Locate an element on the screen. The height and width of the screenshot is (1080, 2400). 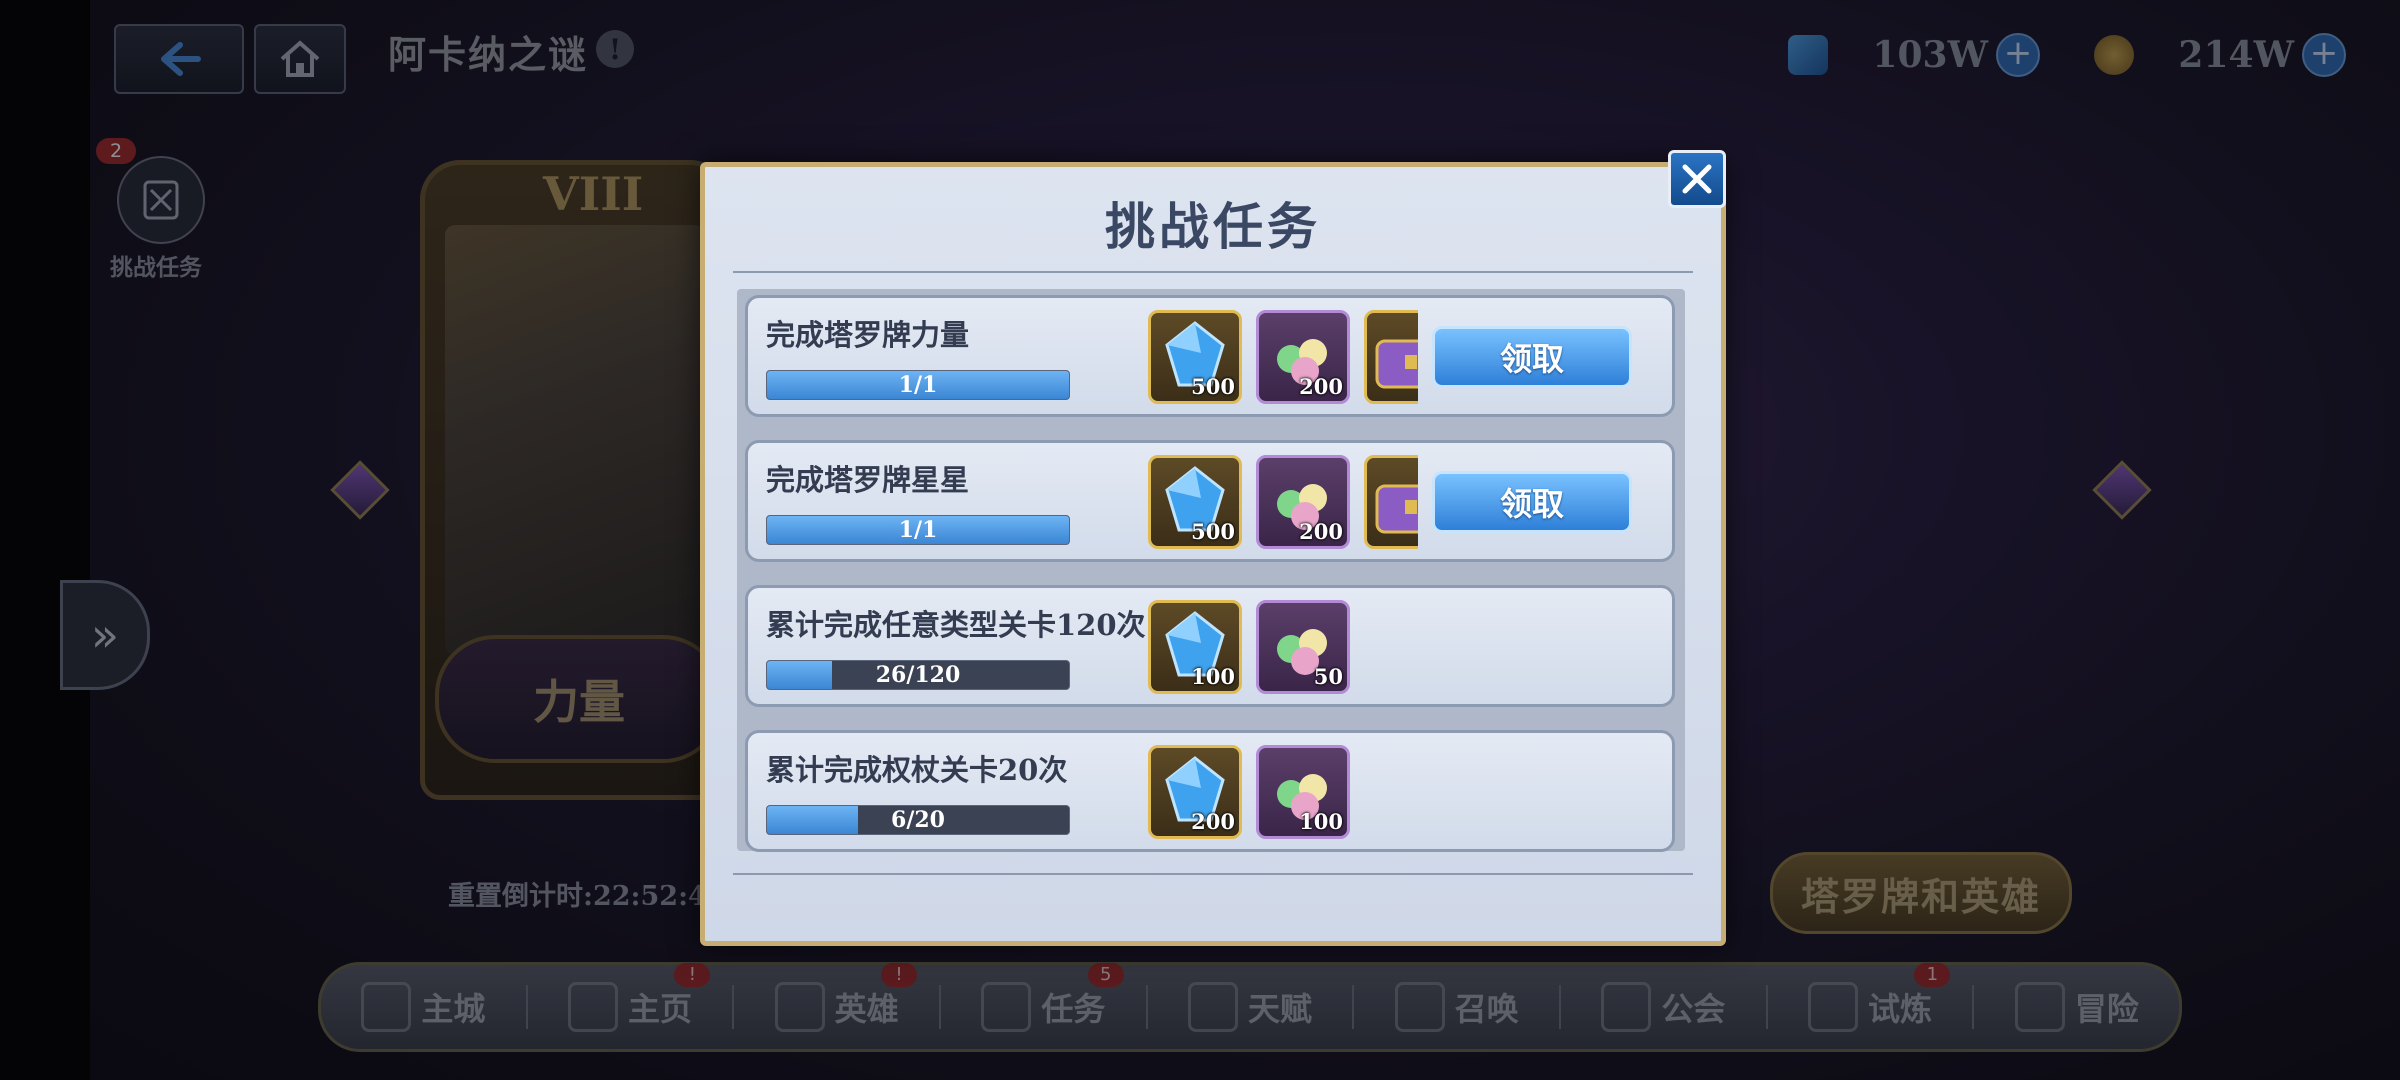
nav-badge: 1 is located at coordinates (1932, 975).